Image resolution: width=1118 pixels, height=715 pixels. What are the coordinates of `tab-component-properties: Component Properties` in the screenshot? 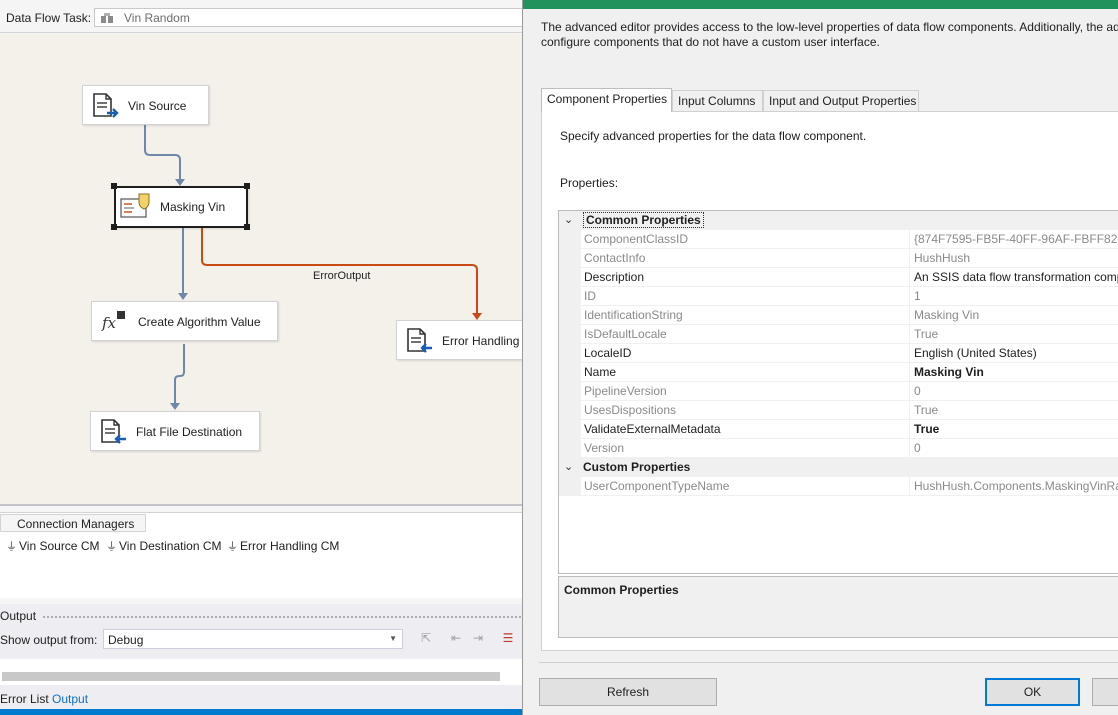 It's located at (606, 100).